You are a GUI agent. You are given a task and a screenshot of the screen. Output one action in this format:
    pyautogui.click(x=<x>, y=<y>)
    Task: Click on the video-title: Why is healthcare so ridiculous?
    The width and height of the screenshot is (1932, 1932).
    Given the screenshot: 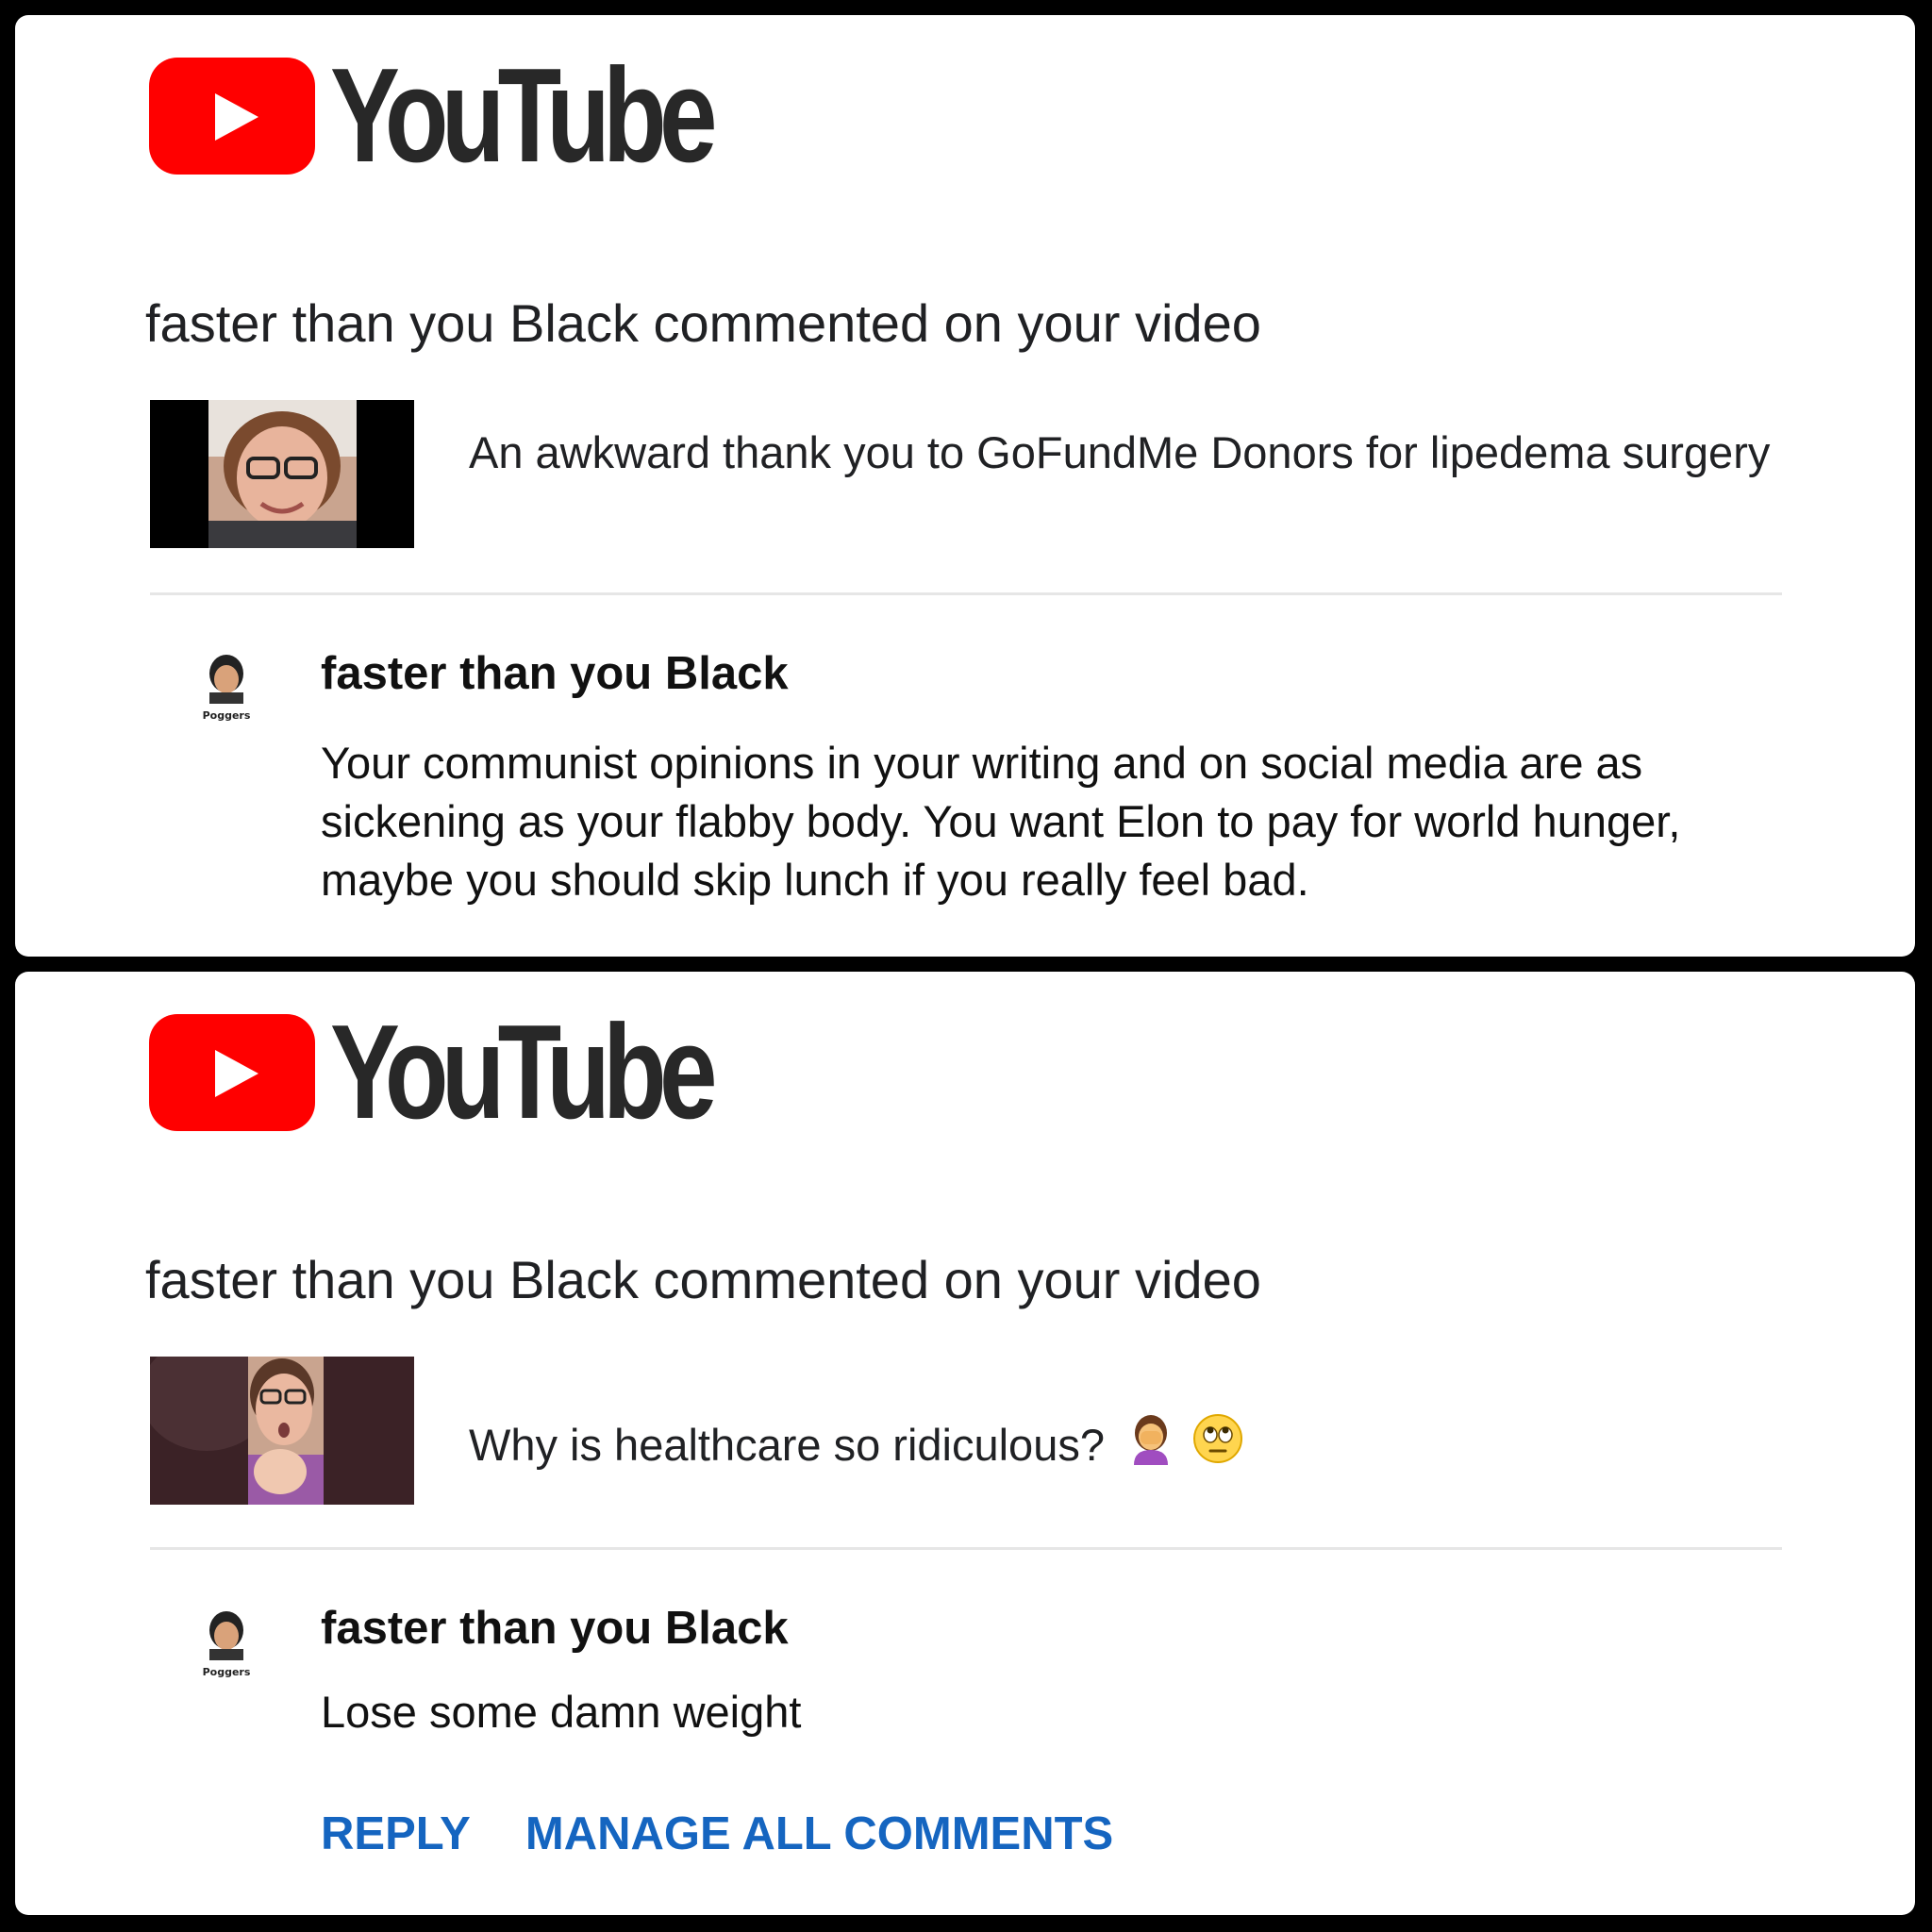 What is the action you would take?
    pyautogui.click(x=1138, y=1447)
    